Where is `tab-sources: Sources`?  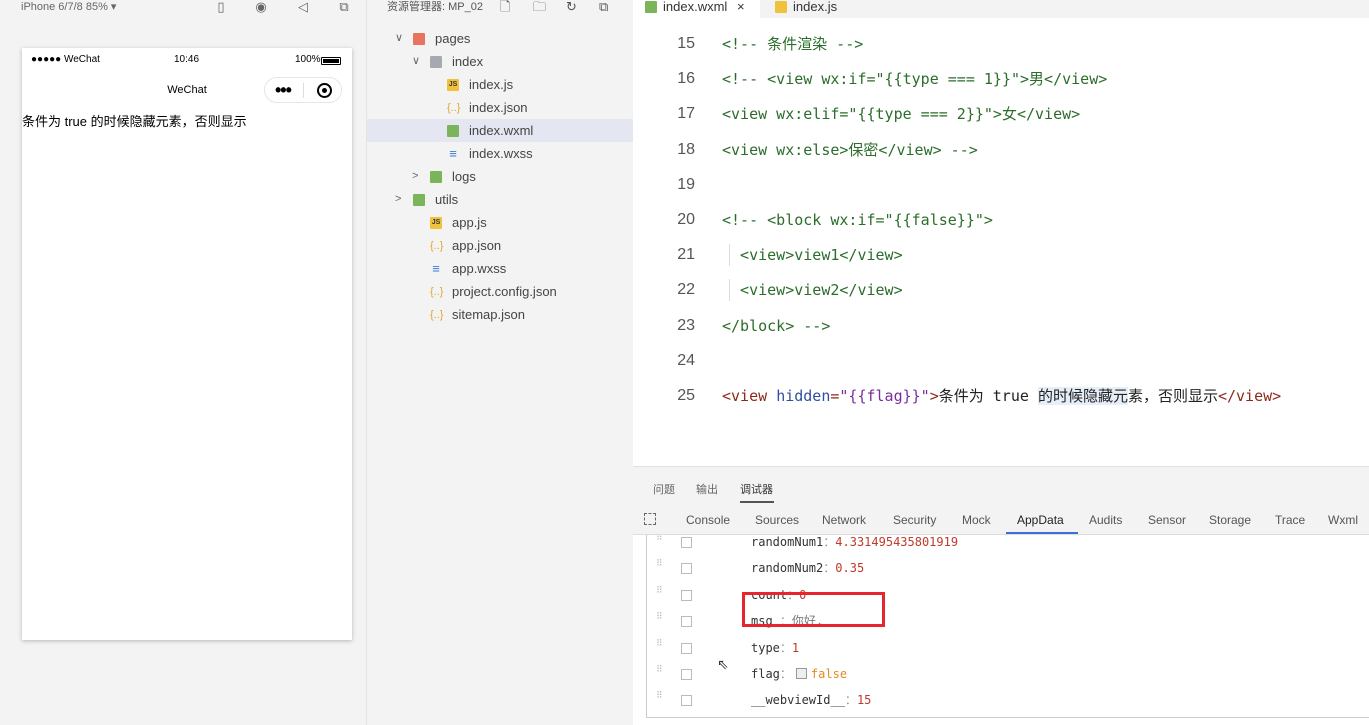
tab-sources: Sources is located at coordinates (777, 520).